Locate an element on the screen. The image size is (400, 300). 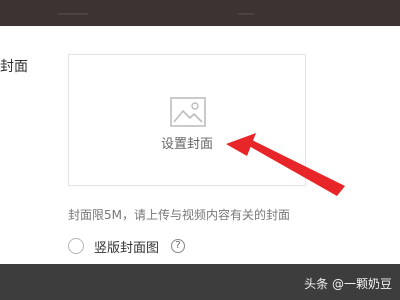
top-bar is located at coordinates (200, 13).